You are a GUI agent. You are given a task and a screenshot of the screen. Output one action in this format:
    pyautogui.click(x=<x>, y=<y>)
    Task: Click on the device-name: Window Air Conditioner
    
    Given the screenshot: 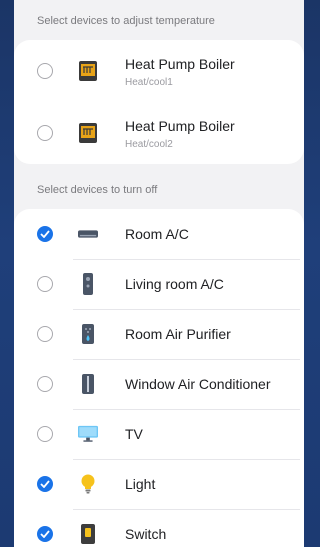 What is the action you would take?
    pyautogui.click(x=198, y=384)
    